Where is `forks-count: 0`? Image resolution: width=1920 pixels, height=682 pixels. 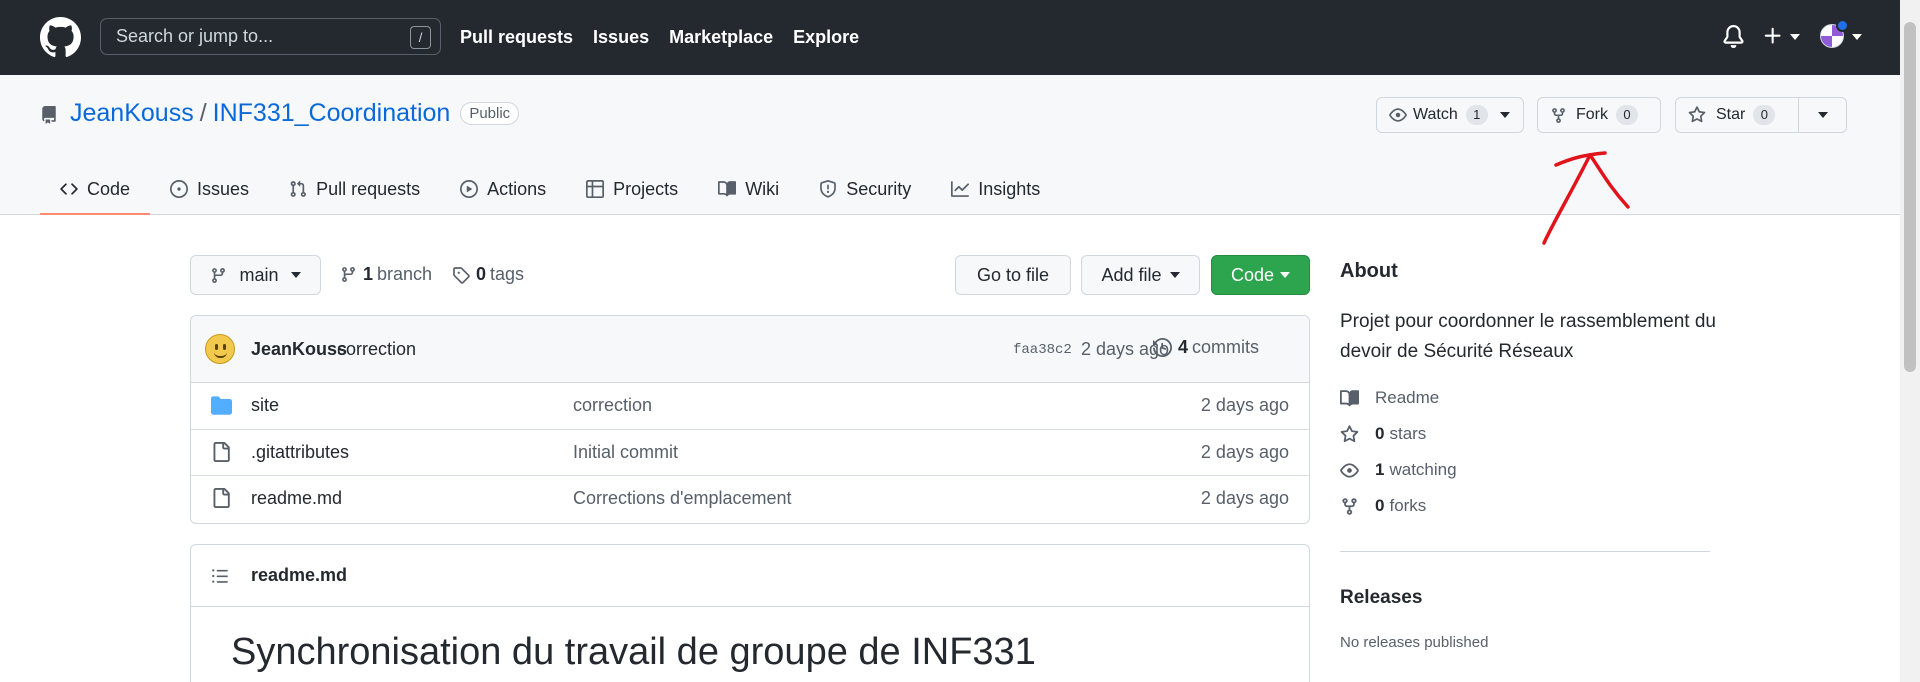 forks-count: 0 is located at coordinates (1380, 505).